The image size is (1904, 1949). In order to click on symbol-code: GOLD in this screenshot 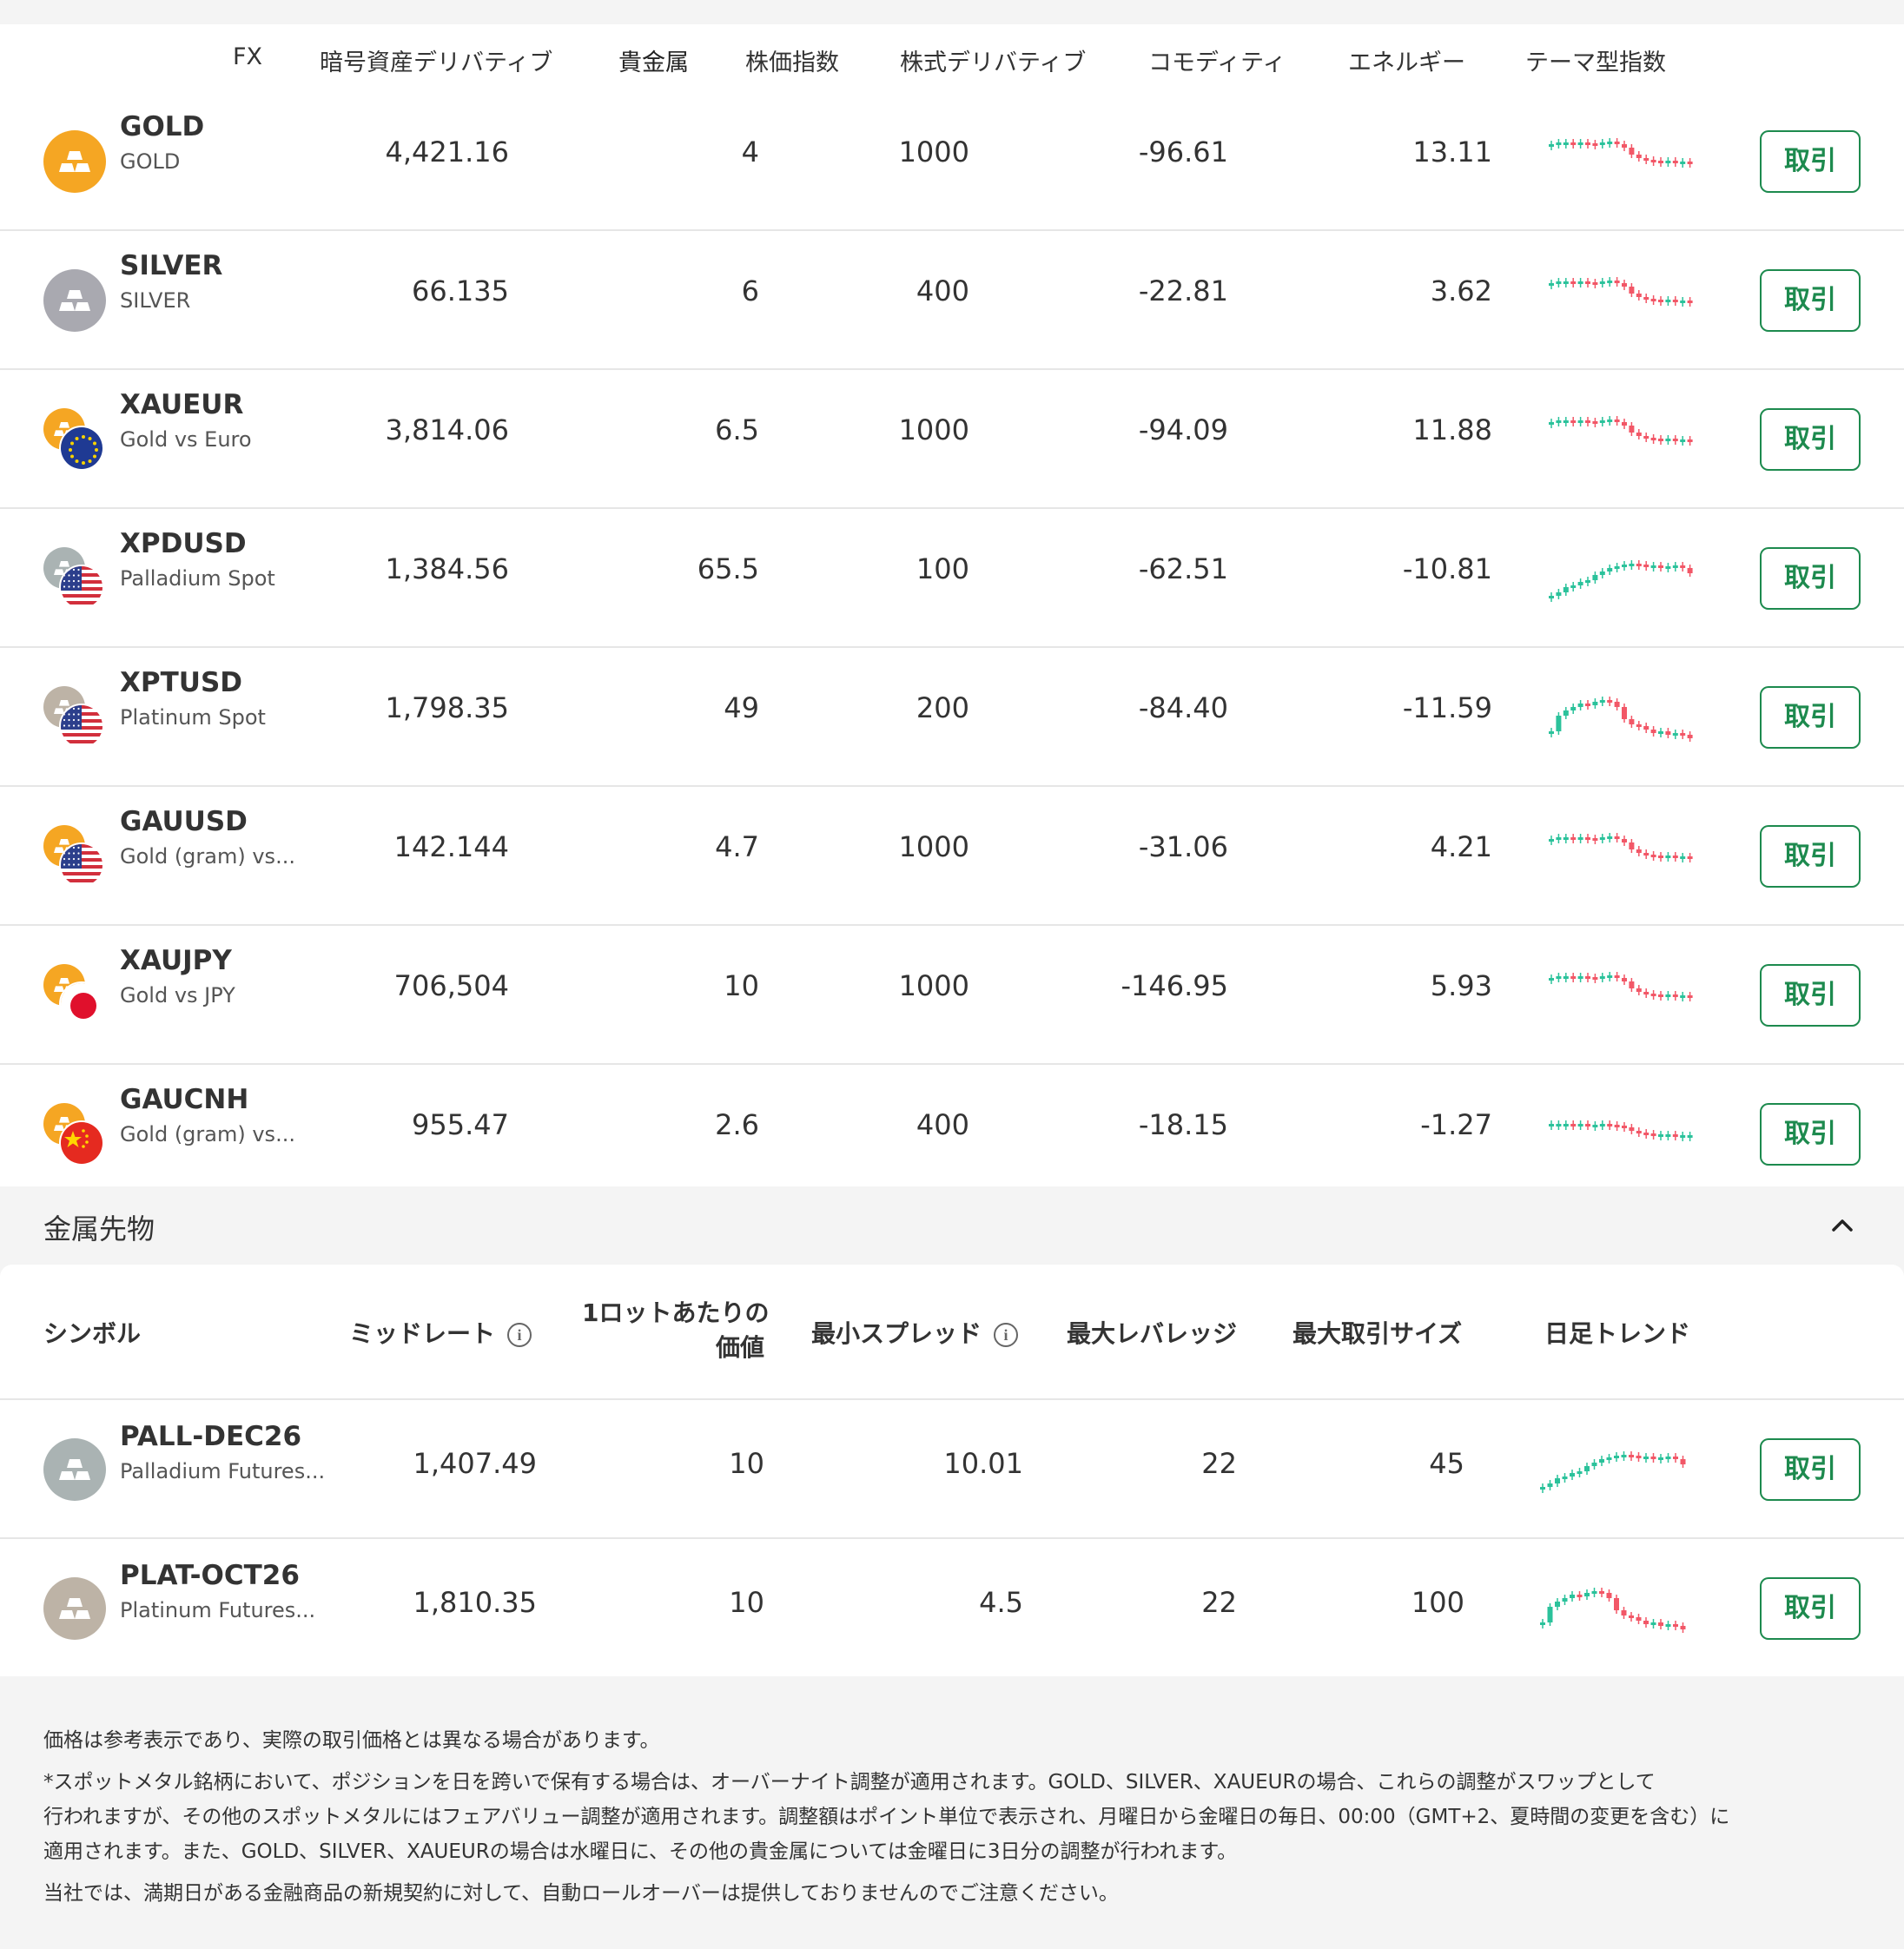, I will do `click(162, 126)`.